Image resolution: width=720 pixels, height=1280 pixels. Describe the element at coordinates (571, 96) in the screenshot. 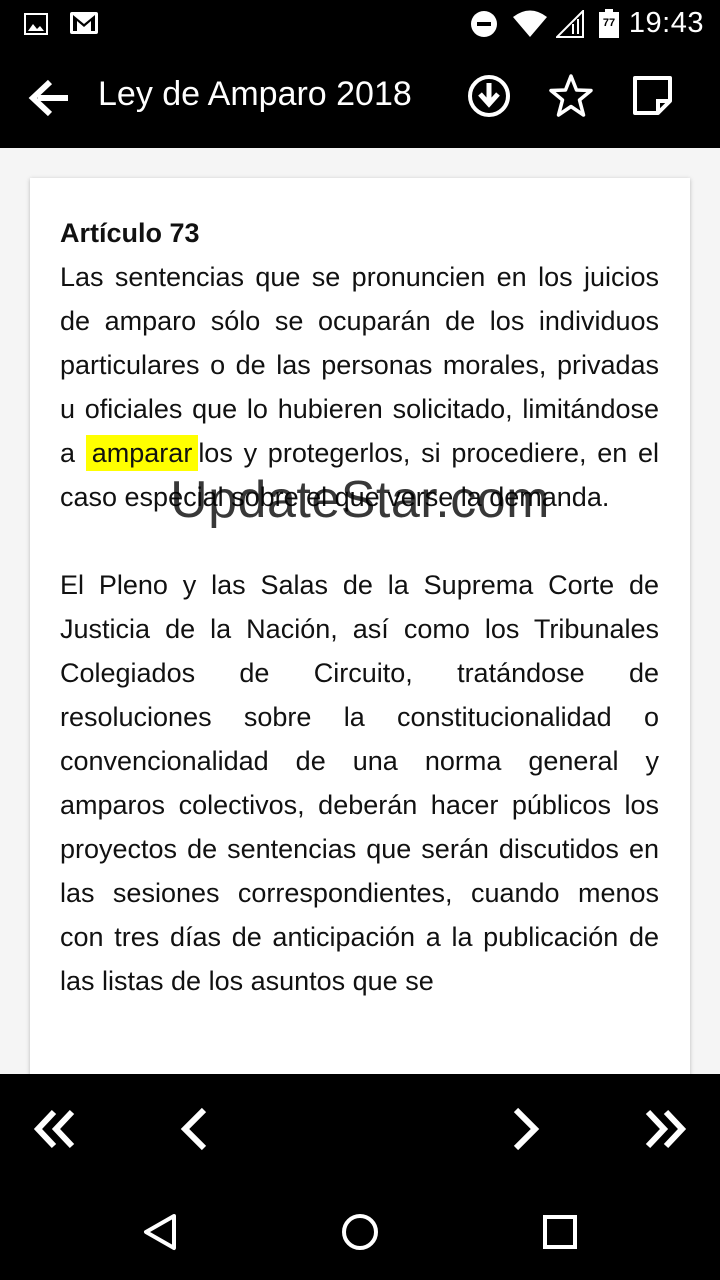

I see `star-icon` at that location.